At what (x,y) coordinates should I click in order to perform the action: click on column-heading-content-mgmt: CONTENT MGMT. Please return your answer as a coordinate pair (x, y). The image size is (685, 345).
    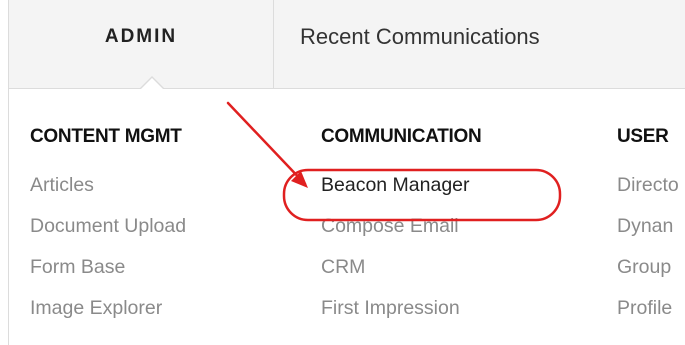
    Looking at the image, I should click on (106, 136).